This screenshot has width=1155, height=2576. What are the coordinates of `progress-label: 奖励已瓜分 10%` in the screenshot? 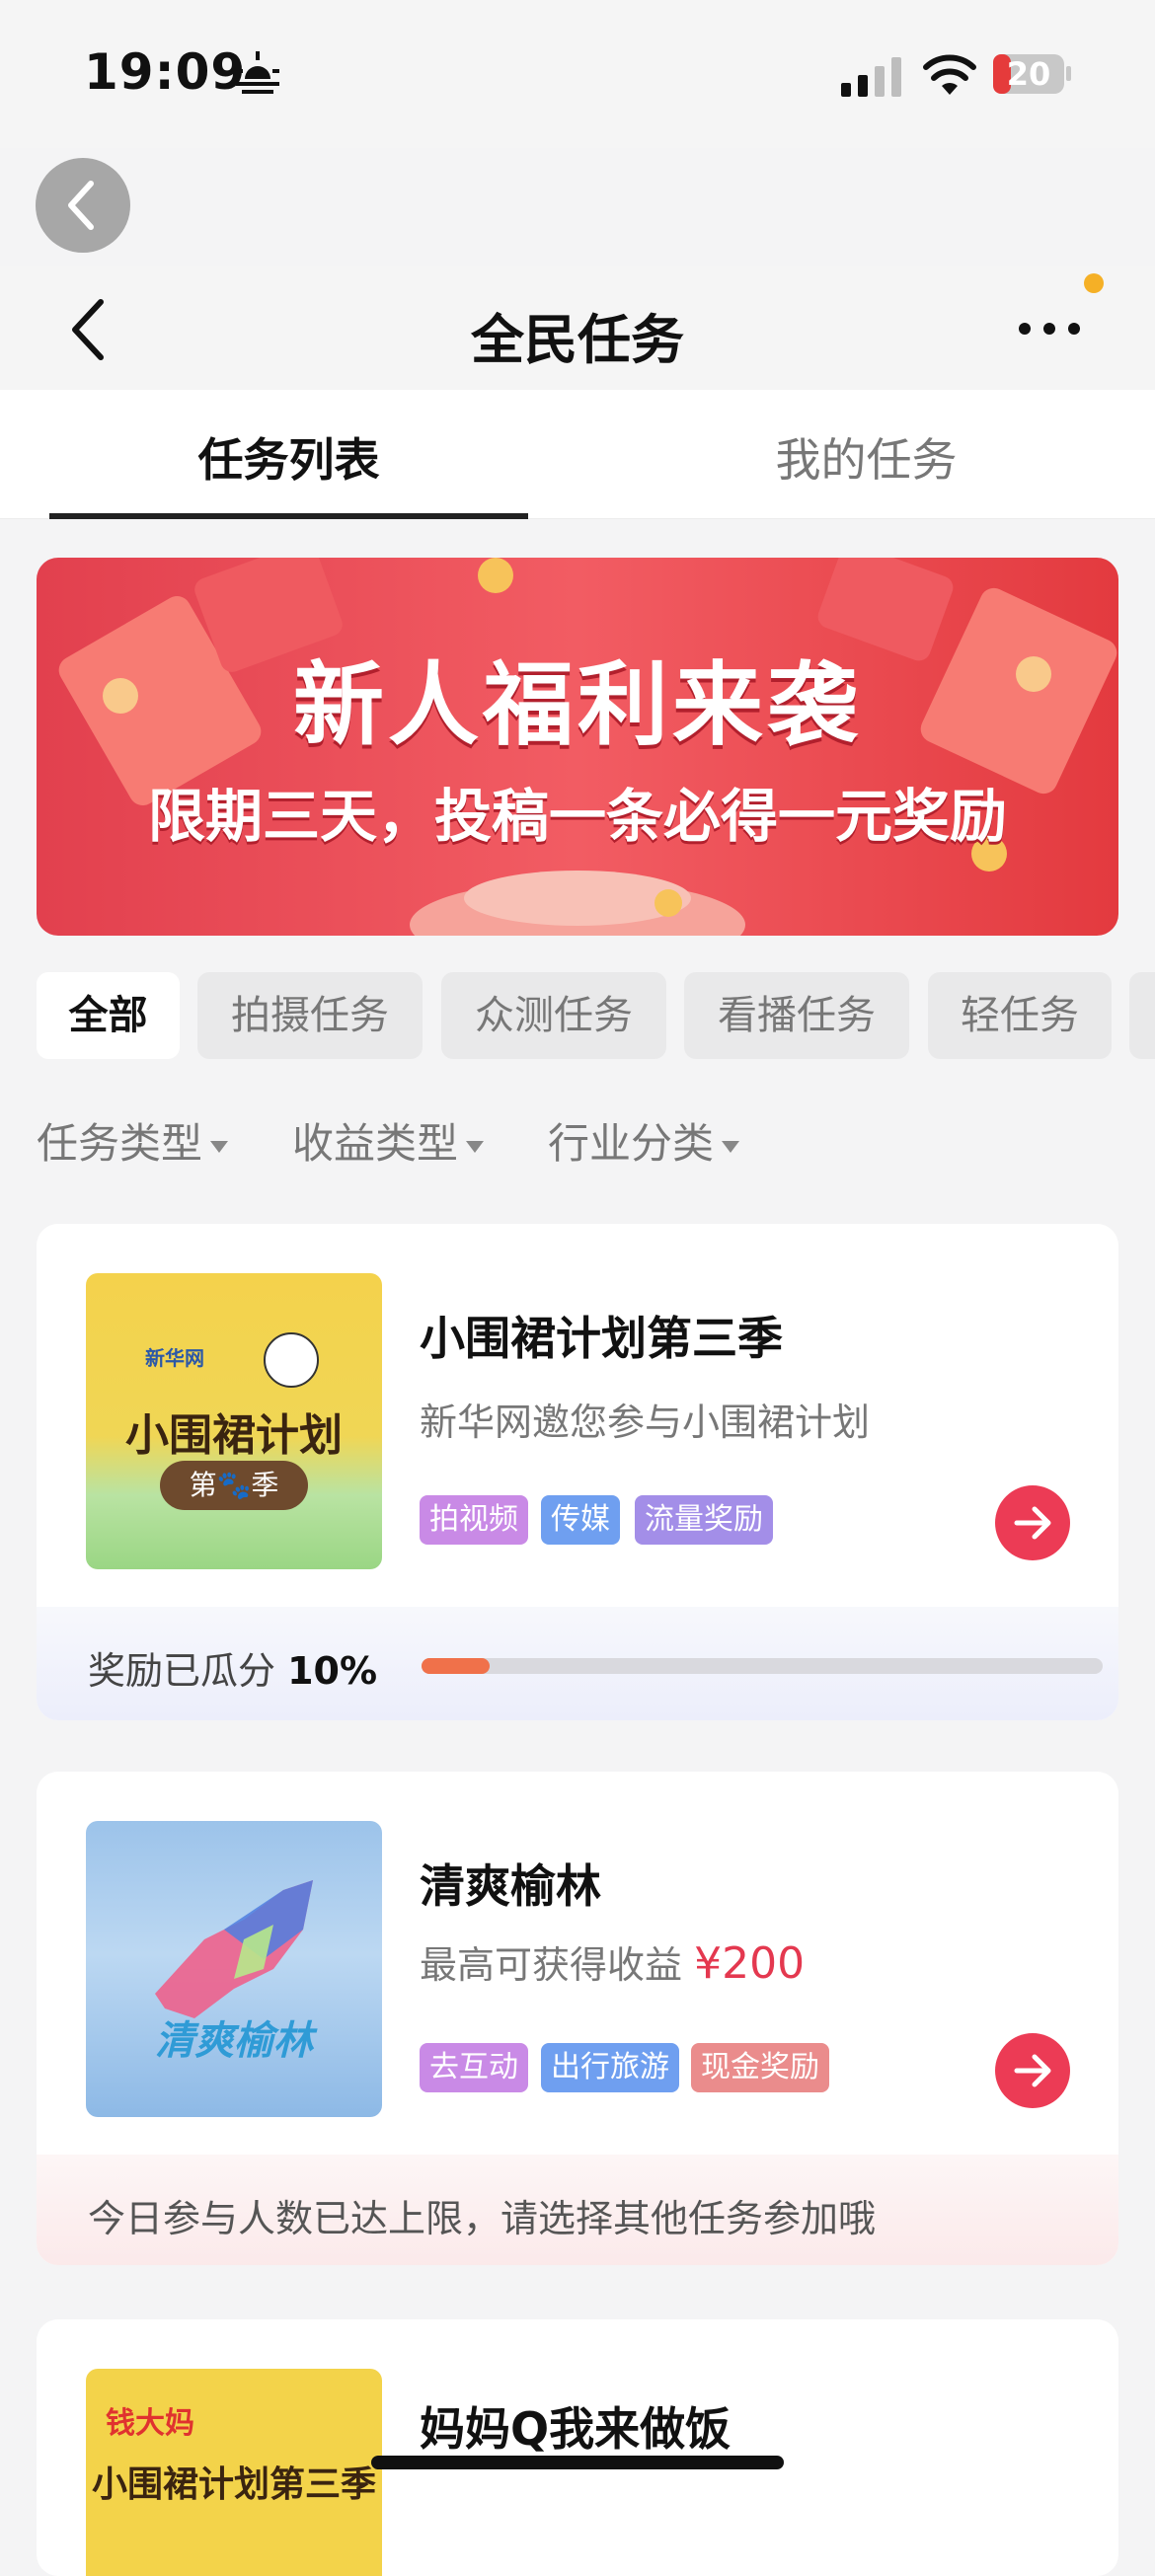 It's located at (233, 1671).